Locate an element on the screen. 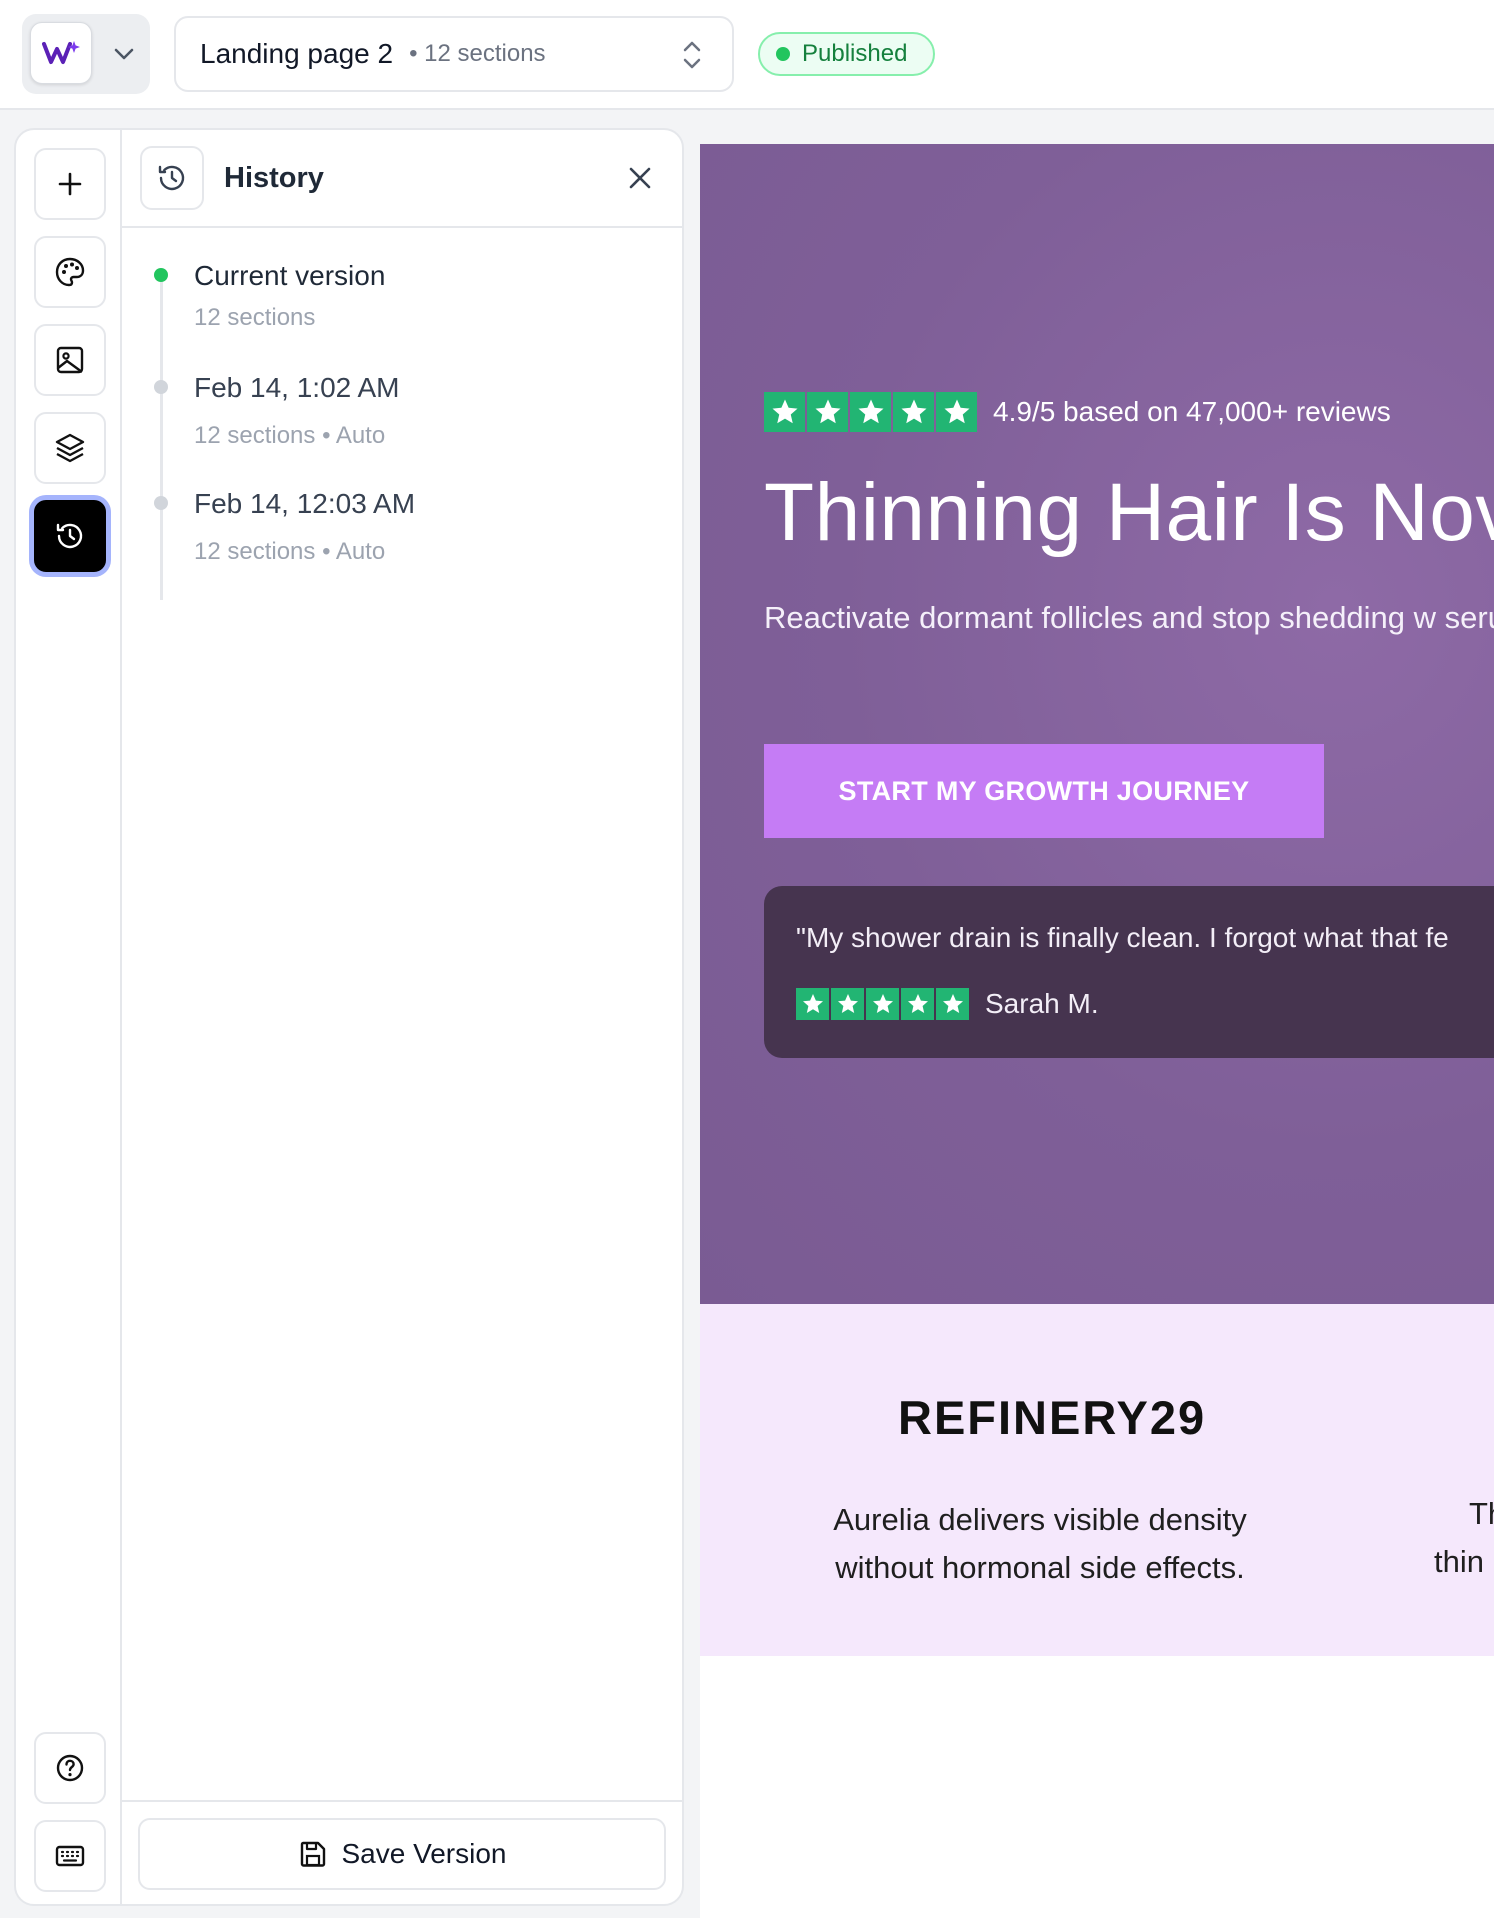 The image size is (1494, 1918). status-label: Published is located at coordinates (855, 53).